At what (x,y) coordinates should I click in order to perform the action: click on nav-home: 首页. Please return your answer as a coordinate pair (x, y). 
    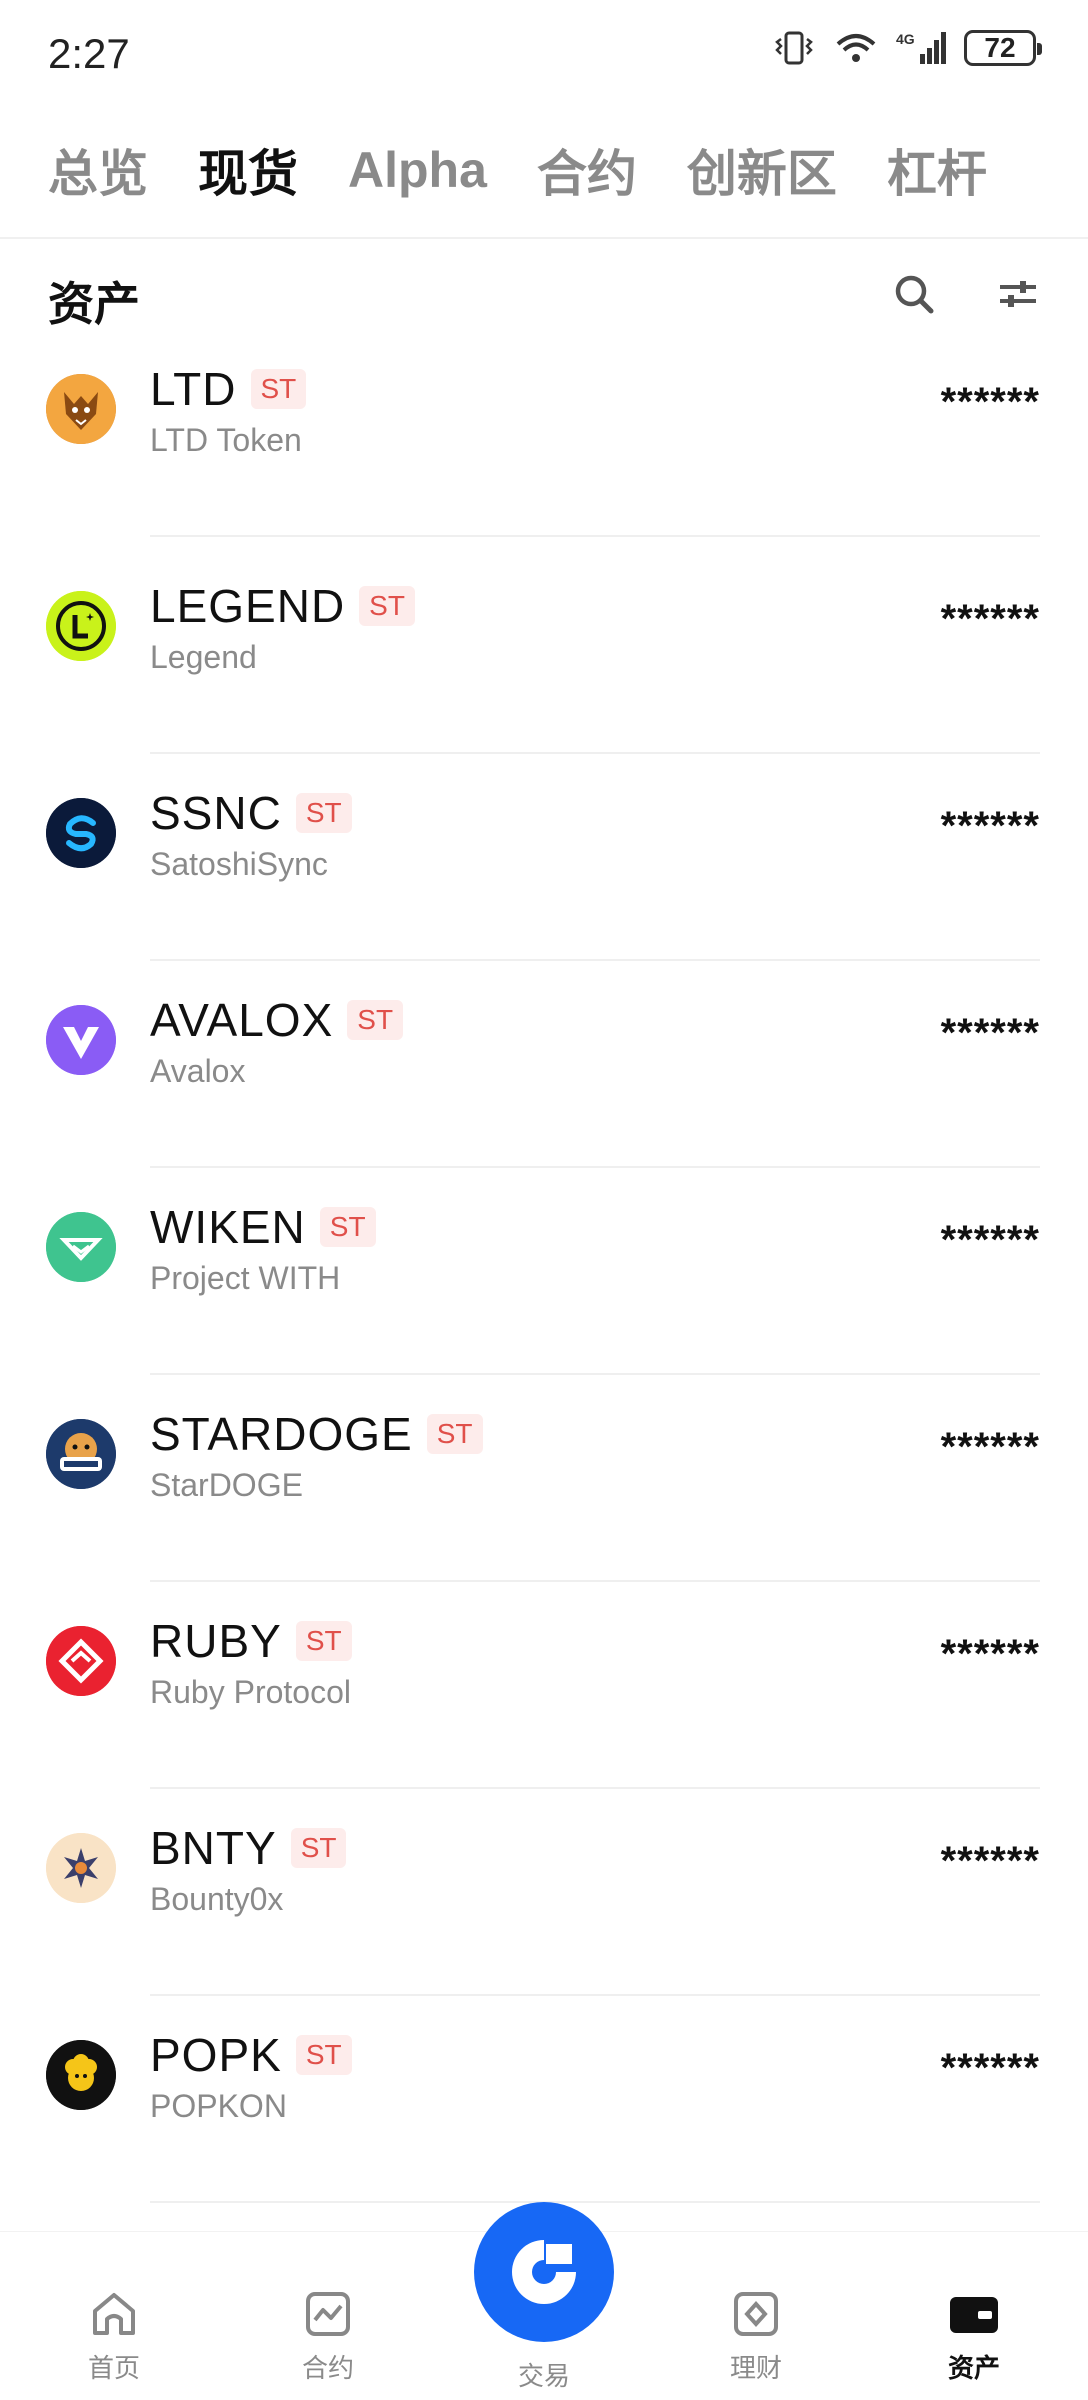
    Looking at the image, I should click on (114, 2308).